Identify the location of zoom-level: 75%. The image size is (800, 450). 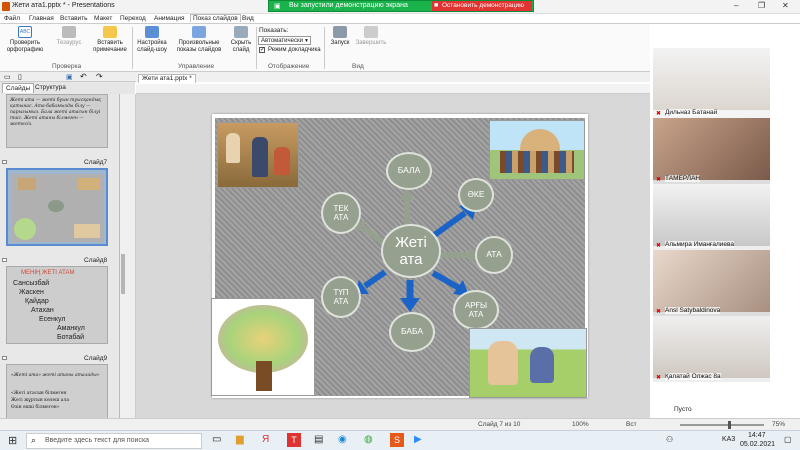
(779, 424).